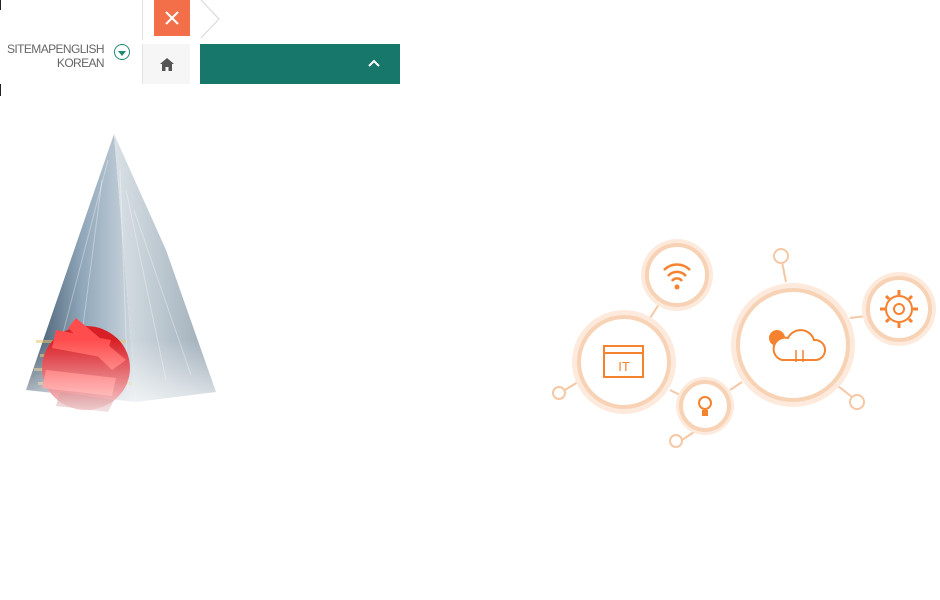 The height and width of the screenshot is (600, 940). What do you see at coordinates (81, 63) in the screenshot?
I see `korean-link: KOREAN` at bounding box center [81, 63].